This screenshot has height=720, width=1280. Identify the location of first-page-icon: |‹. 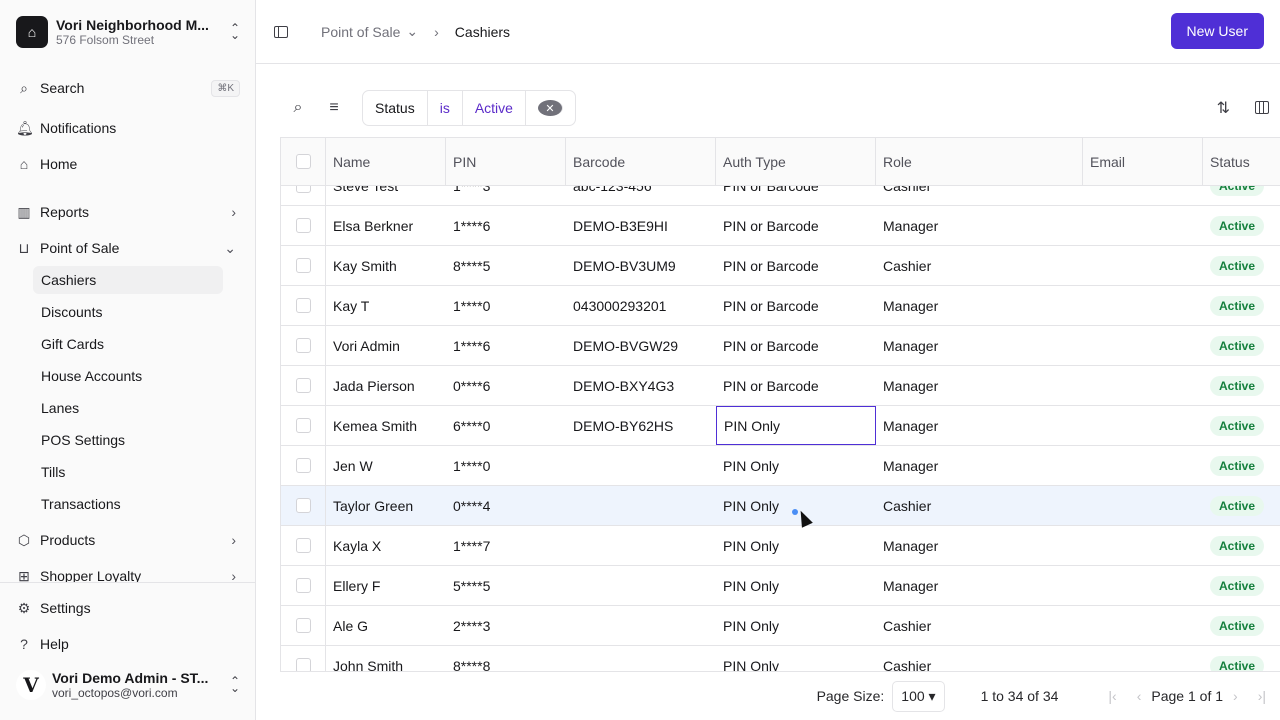
(1112, 696).